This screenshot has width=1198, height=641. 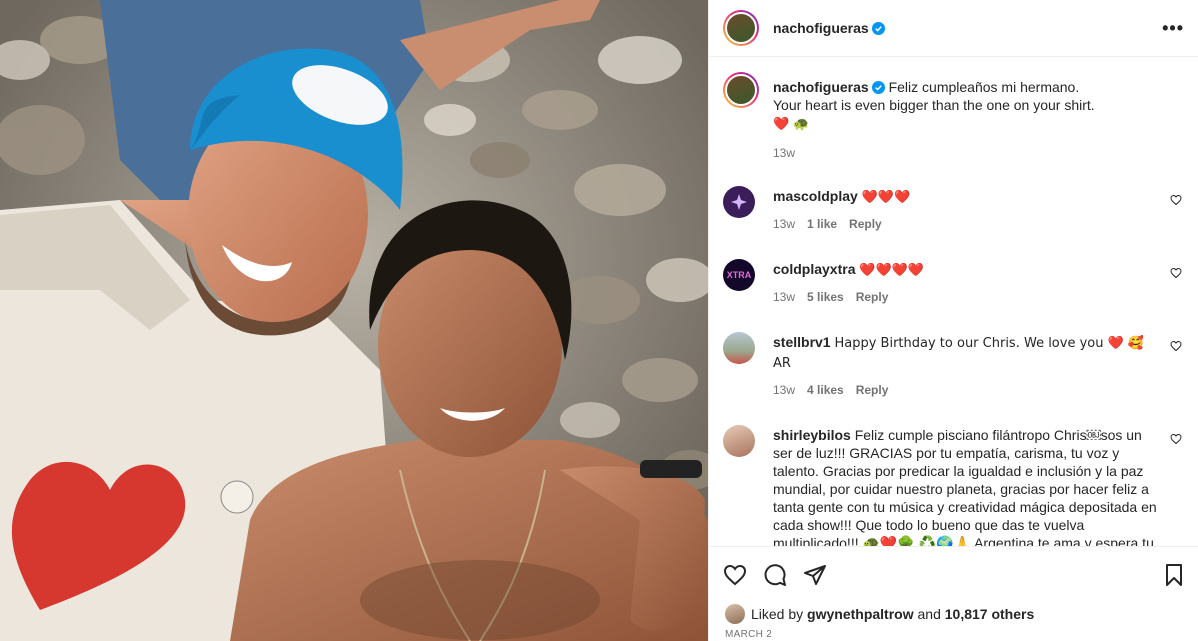 I want to click on post-date: MARCH 2, so click(x=748, y=634).